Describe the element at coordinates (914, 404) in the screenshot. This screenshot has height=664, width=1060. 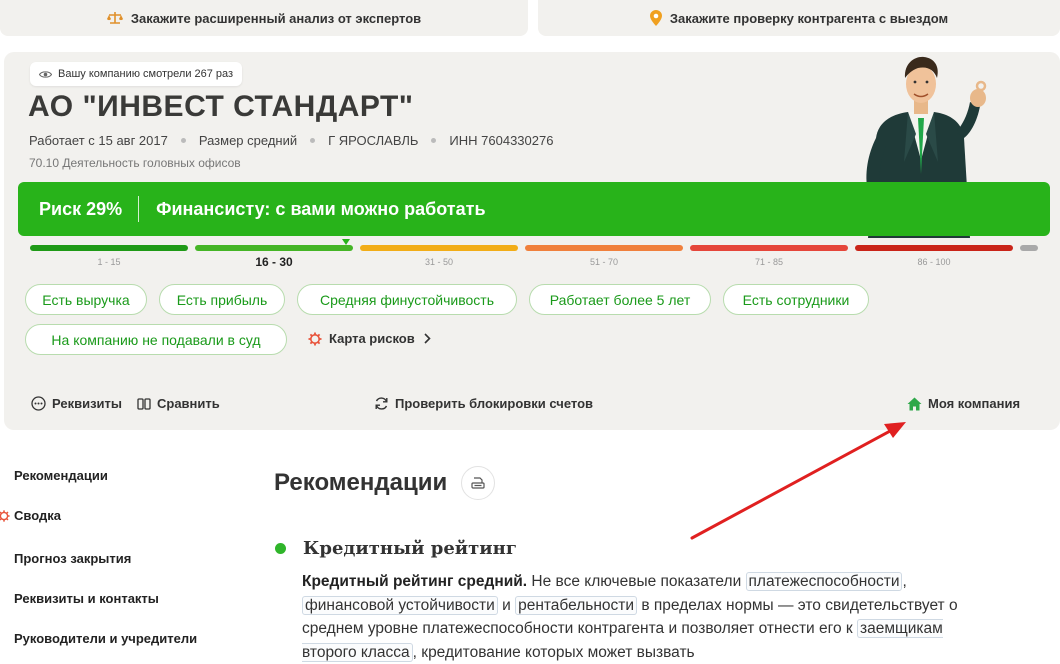
I see `home-icon` at that location.